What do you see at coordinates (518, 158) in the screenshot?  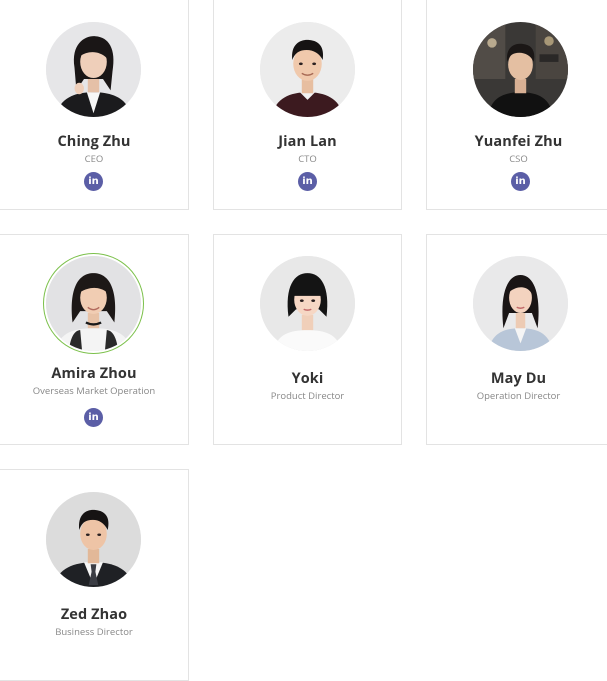 I see `member-role: CSO` at bounding box center [518, 158].